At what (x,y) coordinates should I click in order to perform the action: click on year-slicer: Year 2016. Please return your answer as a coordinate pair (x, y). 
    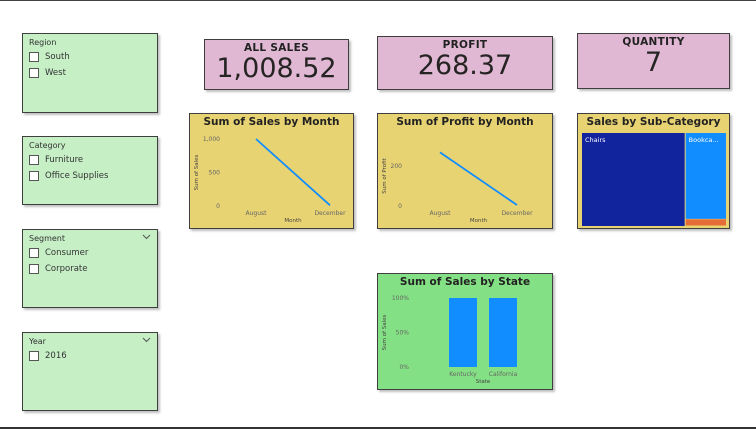
    Looking at the image, I should click on (90, 371).